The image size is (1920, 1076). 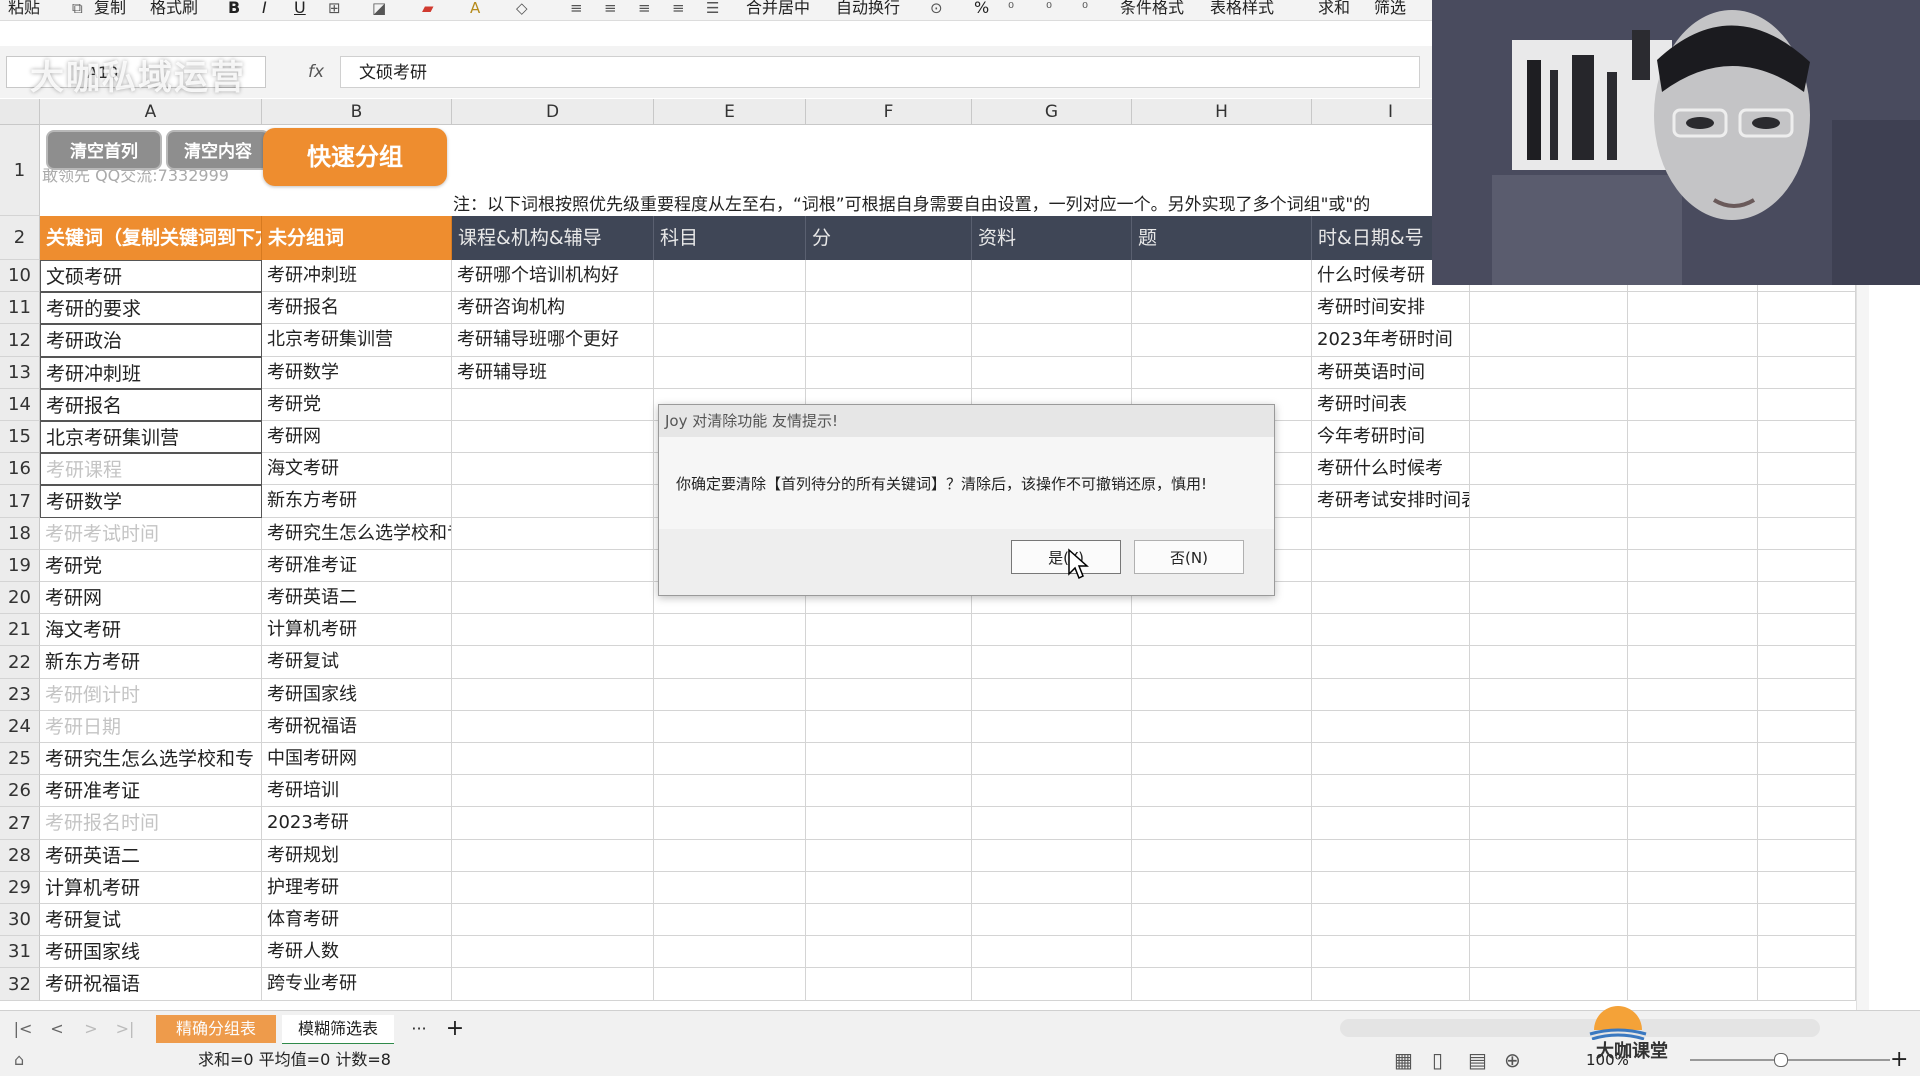 What do you see at coordinates (20, 630) in the screenshot?
I see `row-header: 21` at bounding box center [20, 630].